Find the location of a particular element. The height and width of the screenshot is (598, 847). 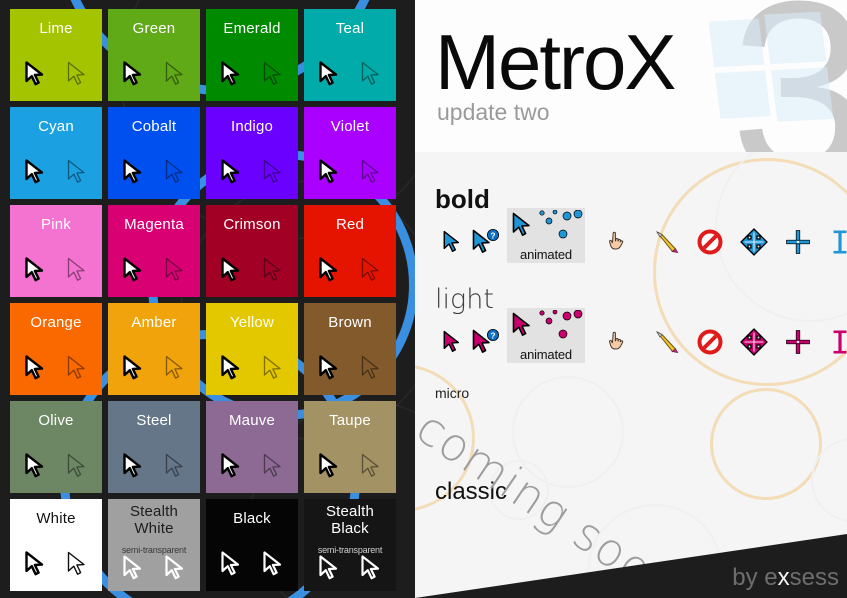

color-tile-label: Stealth White is located at coordinates (154, 520).